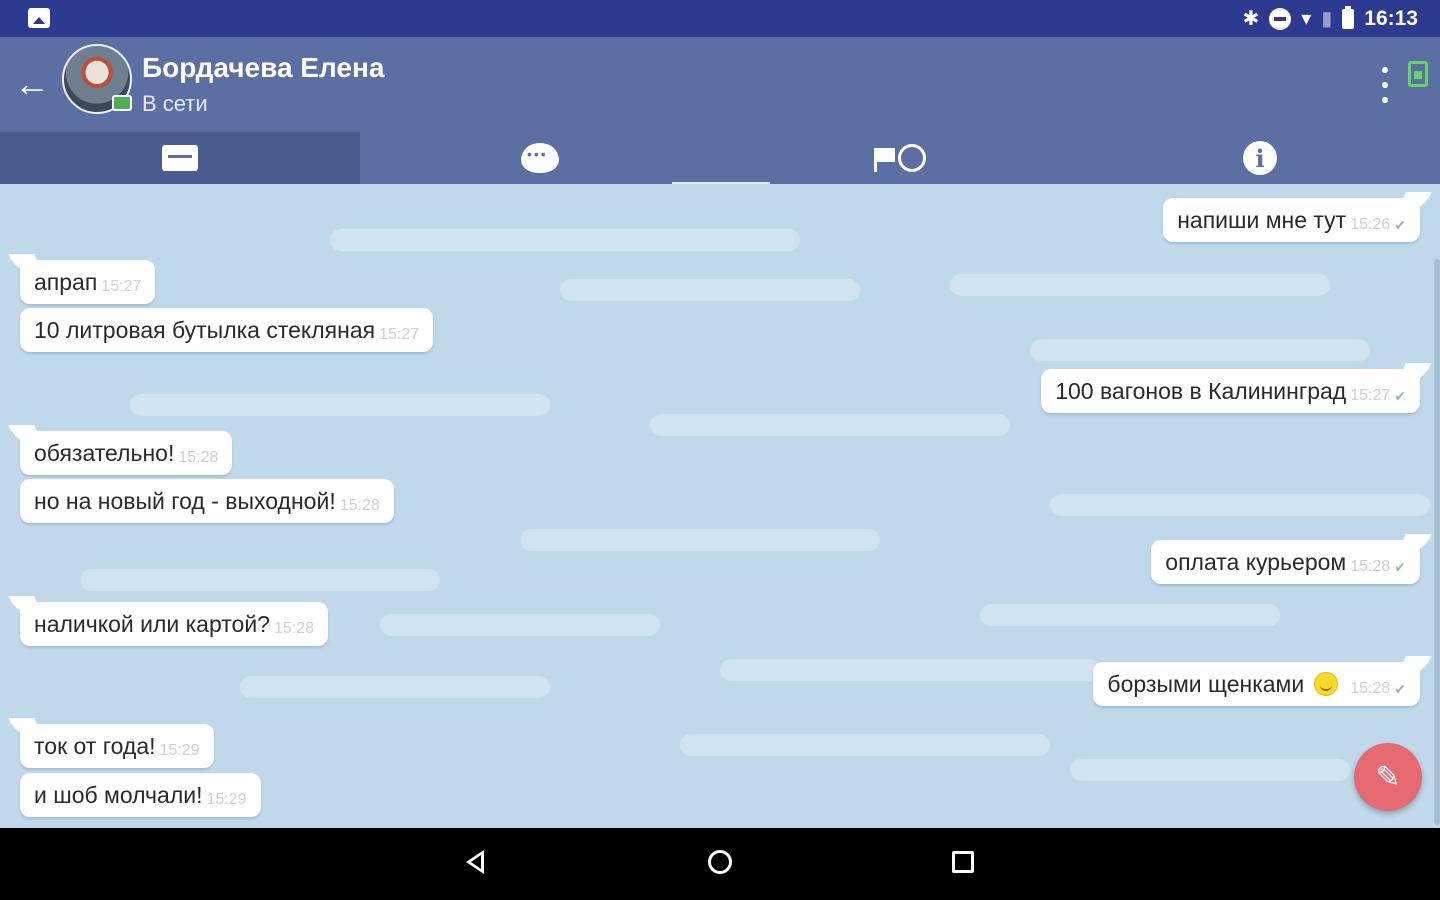  What do you see at coordinates (104, 452) in the screenshot?
I see `message-text: обязательно!` at bounding box center [104, 452].